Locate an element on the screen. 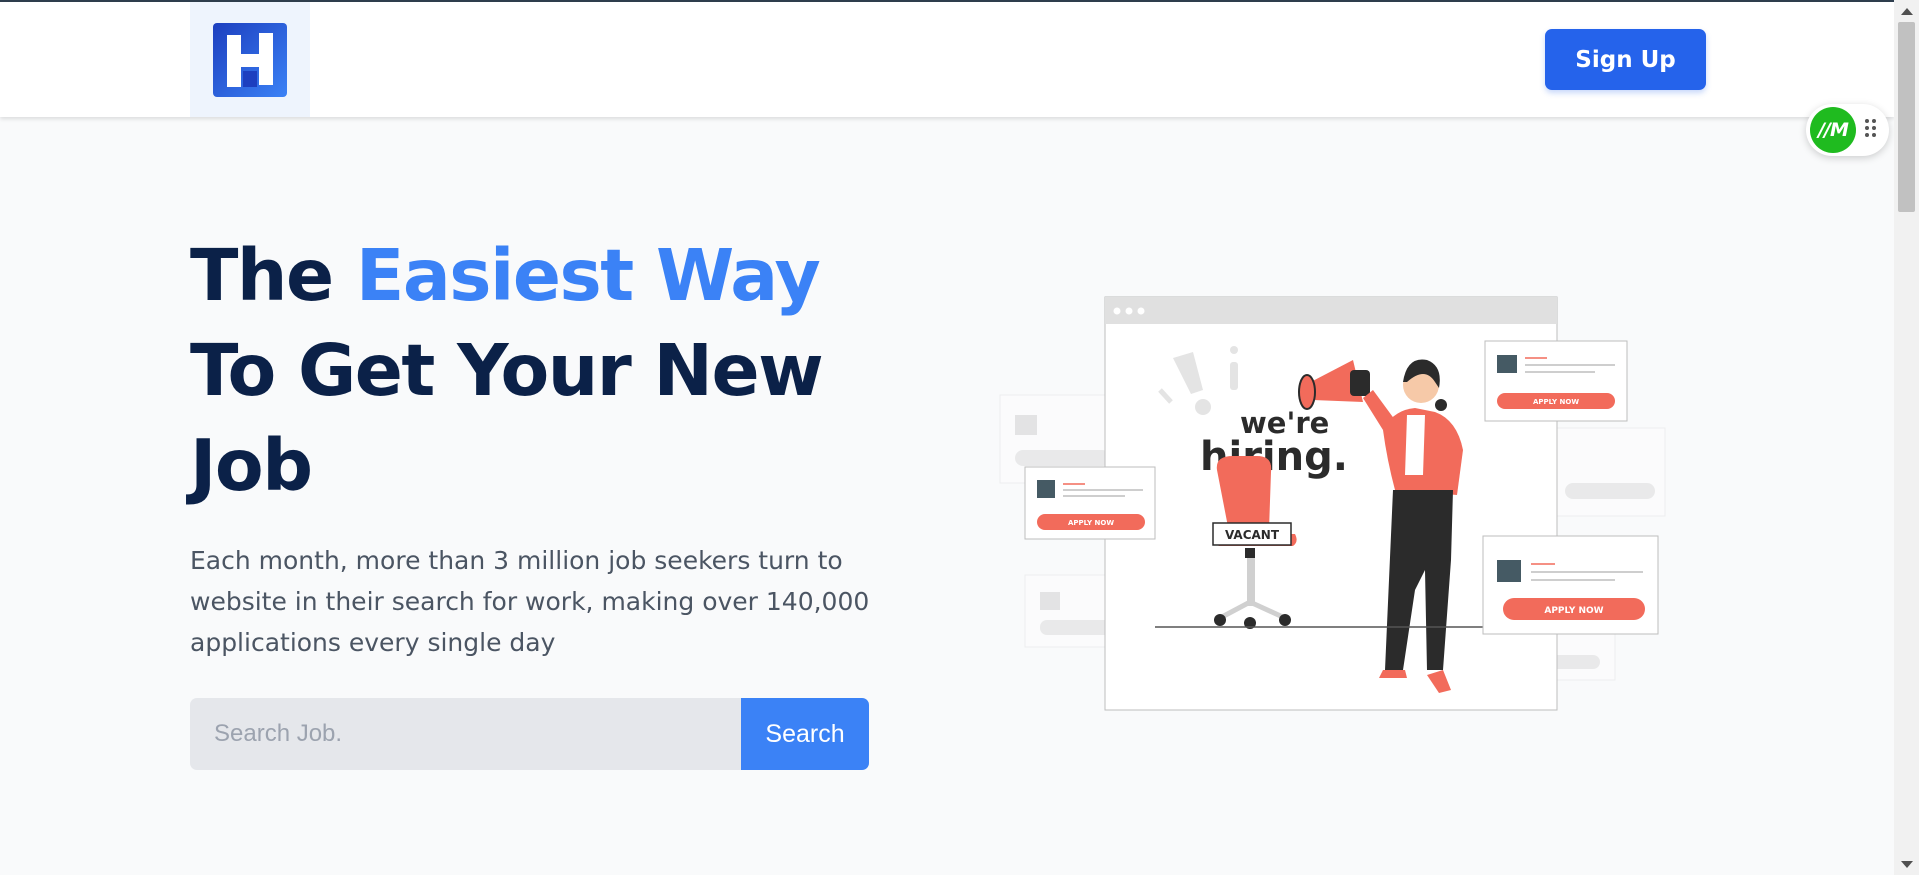 The image size is (1919, 875). job-card-right-bottom-apply: APPLY NOW is located at coordinates (1573, 611).